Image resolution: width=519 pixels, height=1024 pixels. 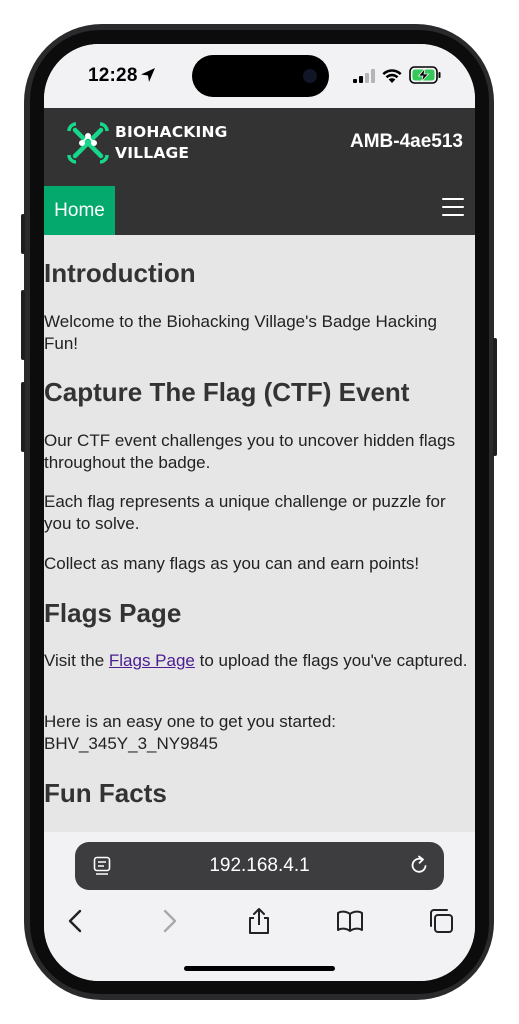 What do you see at coordinates (148, 75) in the screenshot?
I see `location-arrow-icon` at bounding box center [148, 75].